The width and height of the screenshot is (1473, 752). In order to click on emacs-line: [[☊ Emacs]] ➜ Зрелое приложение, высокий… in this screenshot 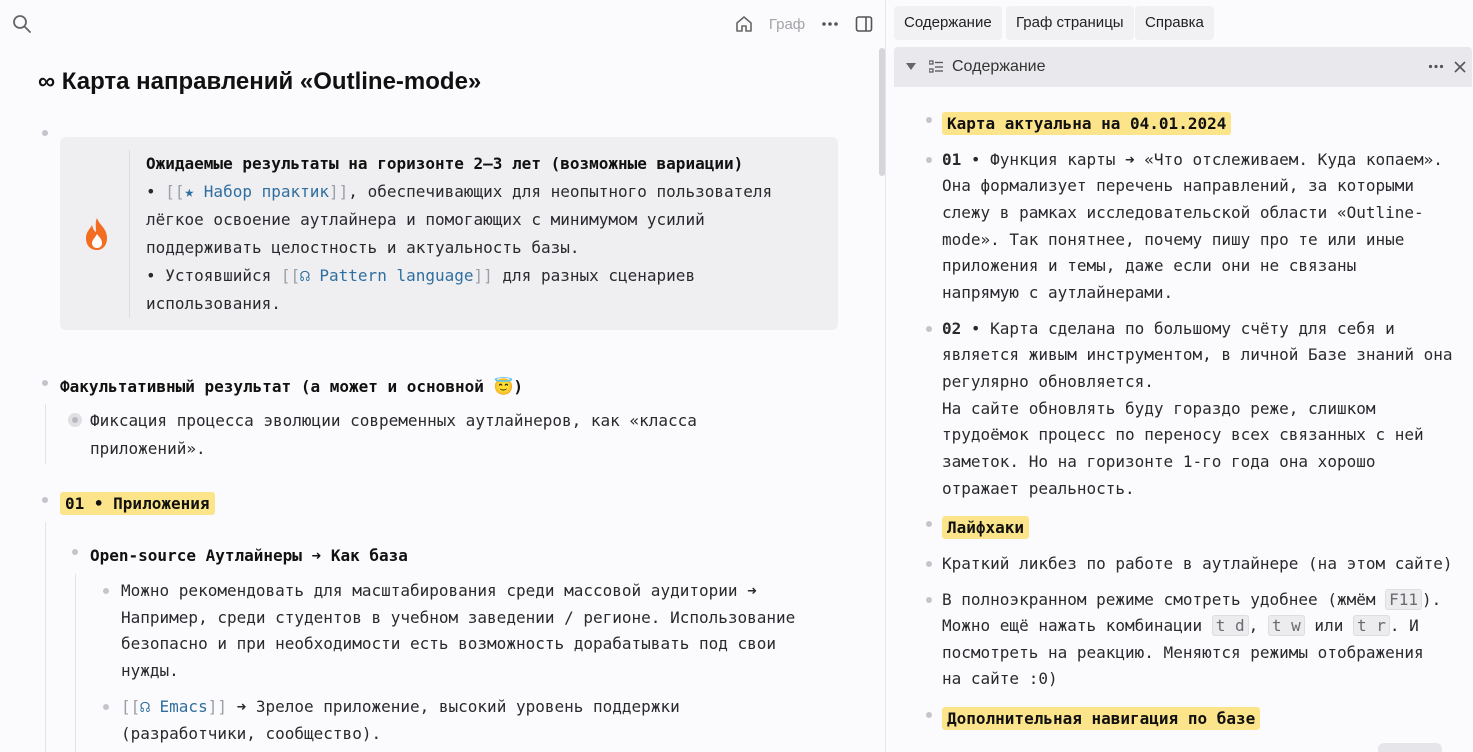, I will do `click(400, 706)`.